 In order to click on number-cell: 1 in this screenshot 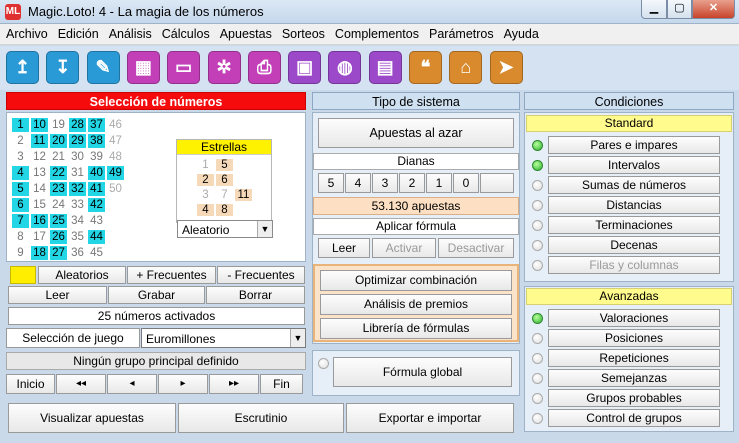, I will do `click(20, 125)`.